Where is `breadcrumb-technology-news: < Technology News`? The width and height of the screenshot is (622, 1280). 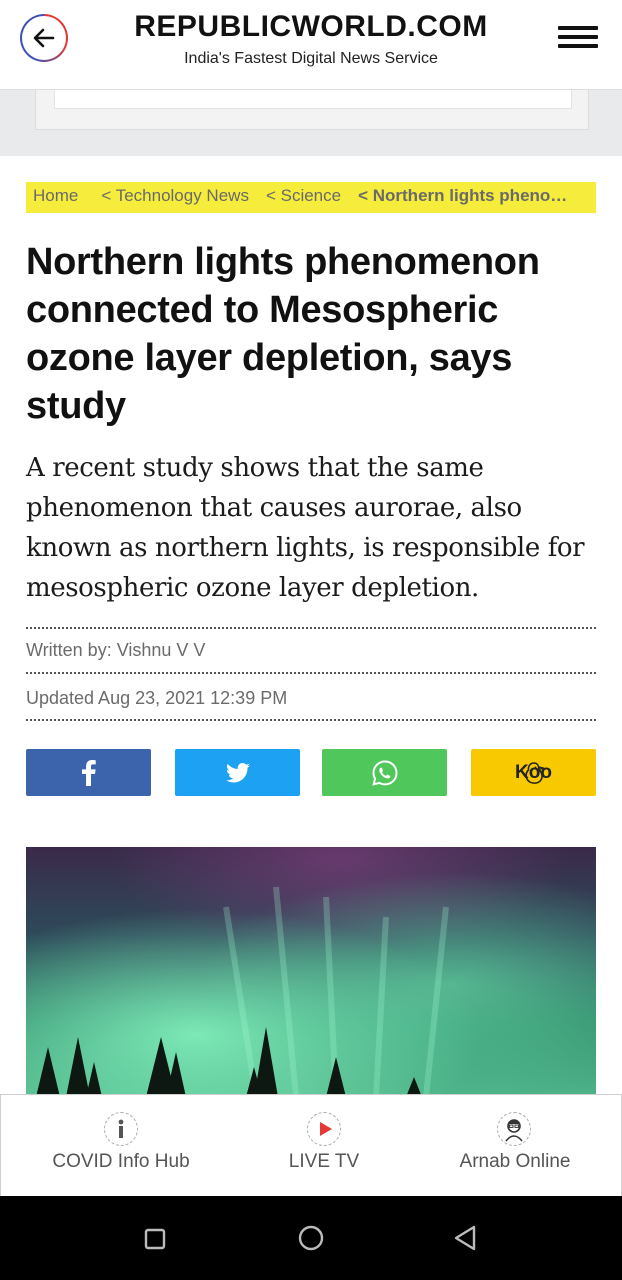
breadcrumb-technology-news: < Technology News is located at coordinates (175, 195).